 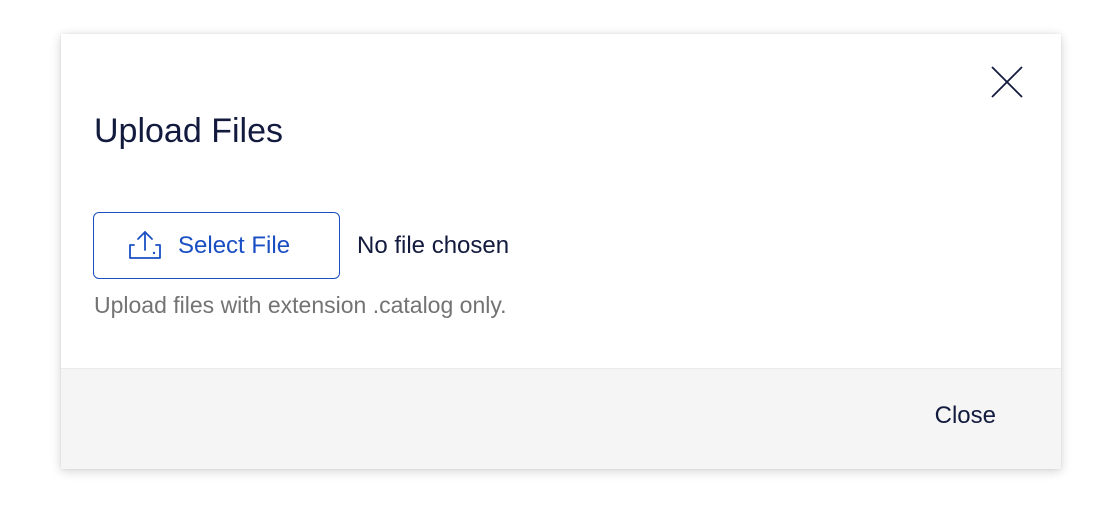 What do you see at coordinates (234, 245) in the screenshot?
I see `select-file-label: Select File` at bounding box center [234, 245].